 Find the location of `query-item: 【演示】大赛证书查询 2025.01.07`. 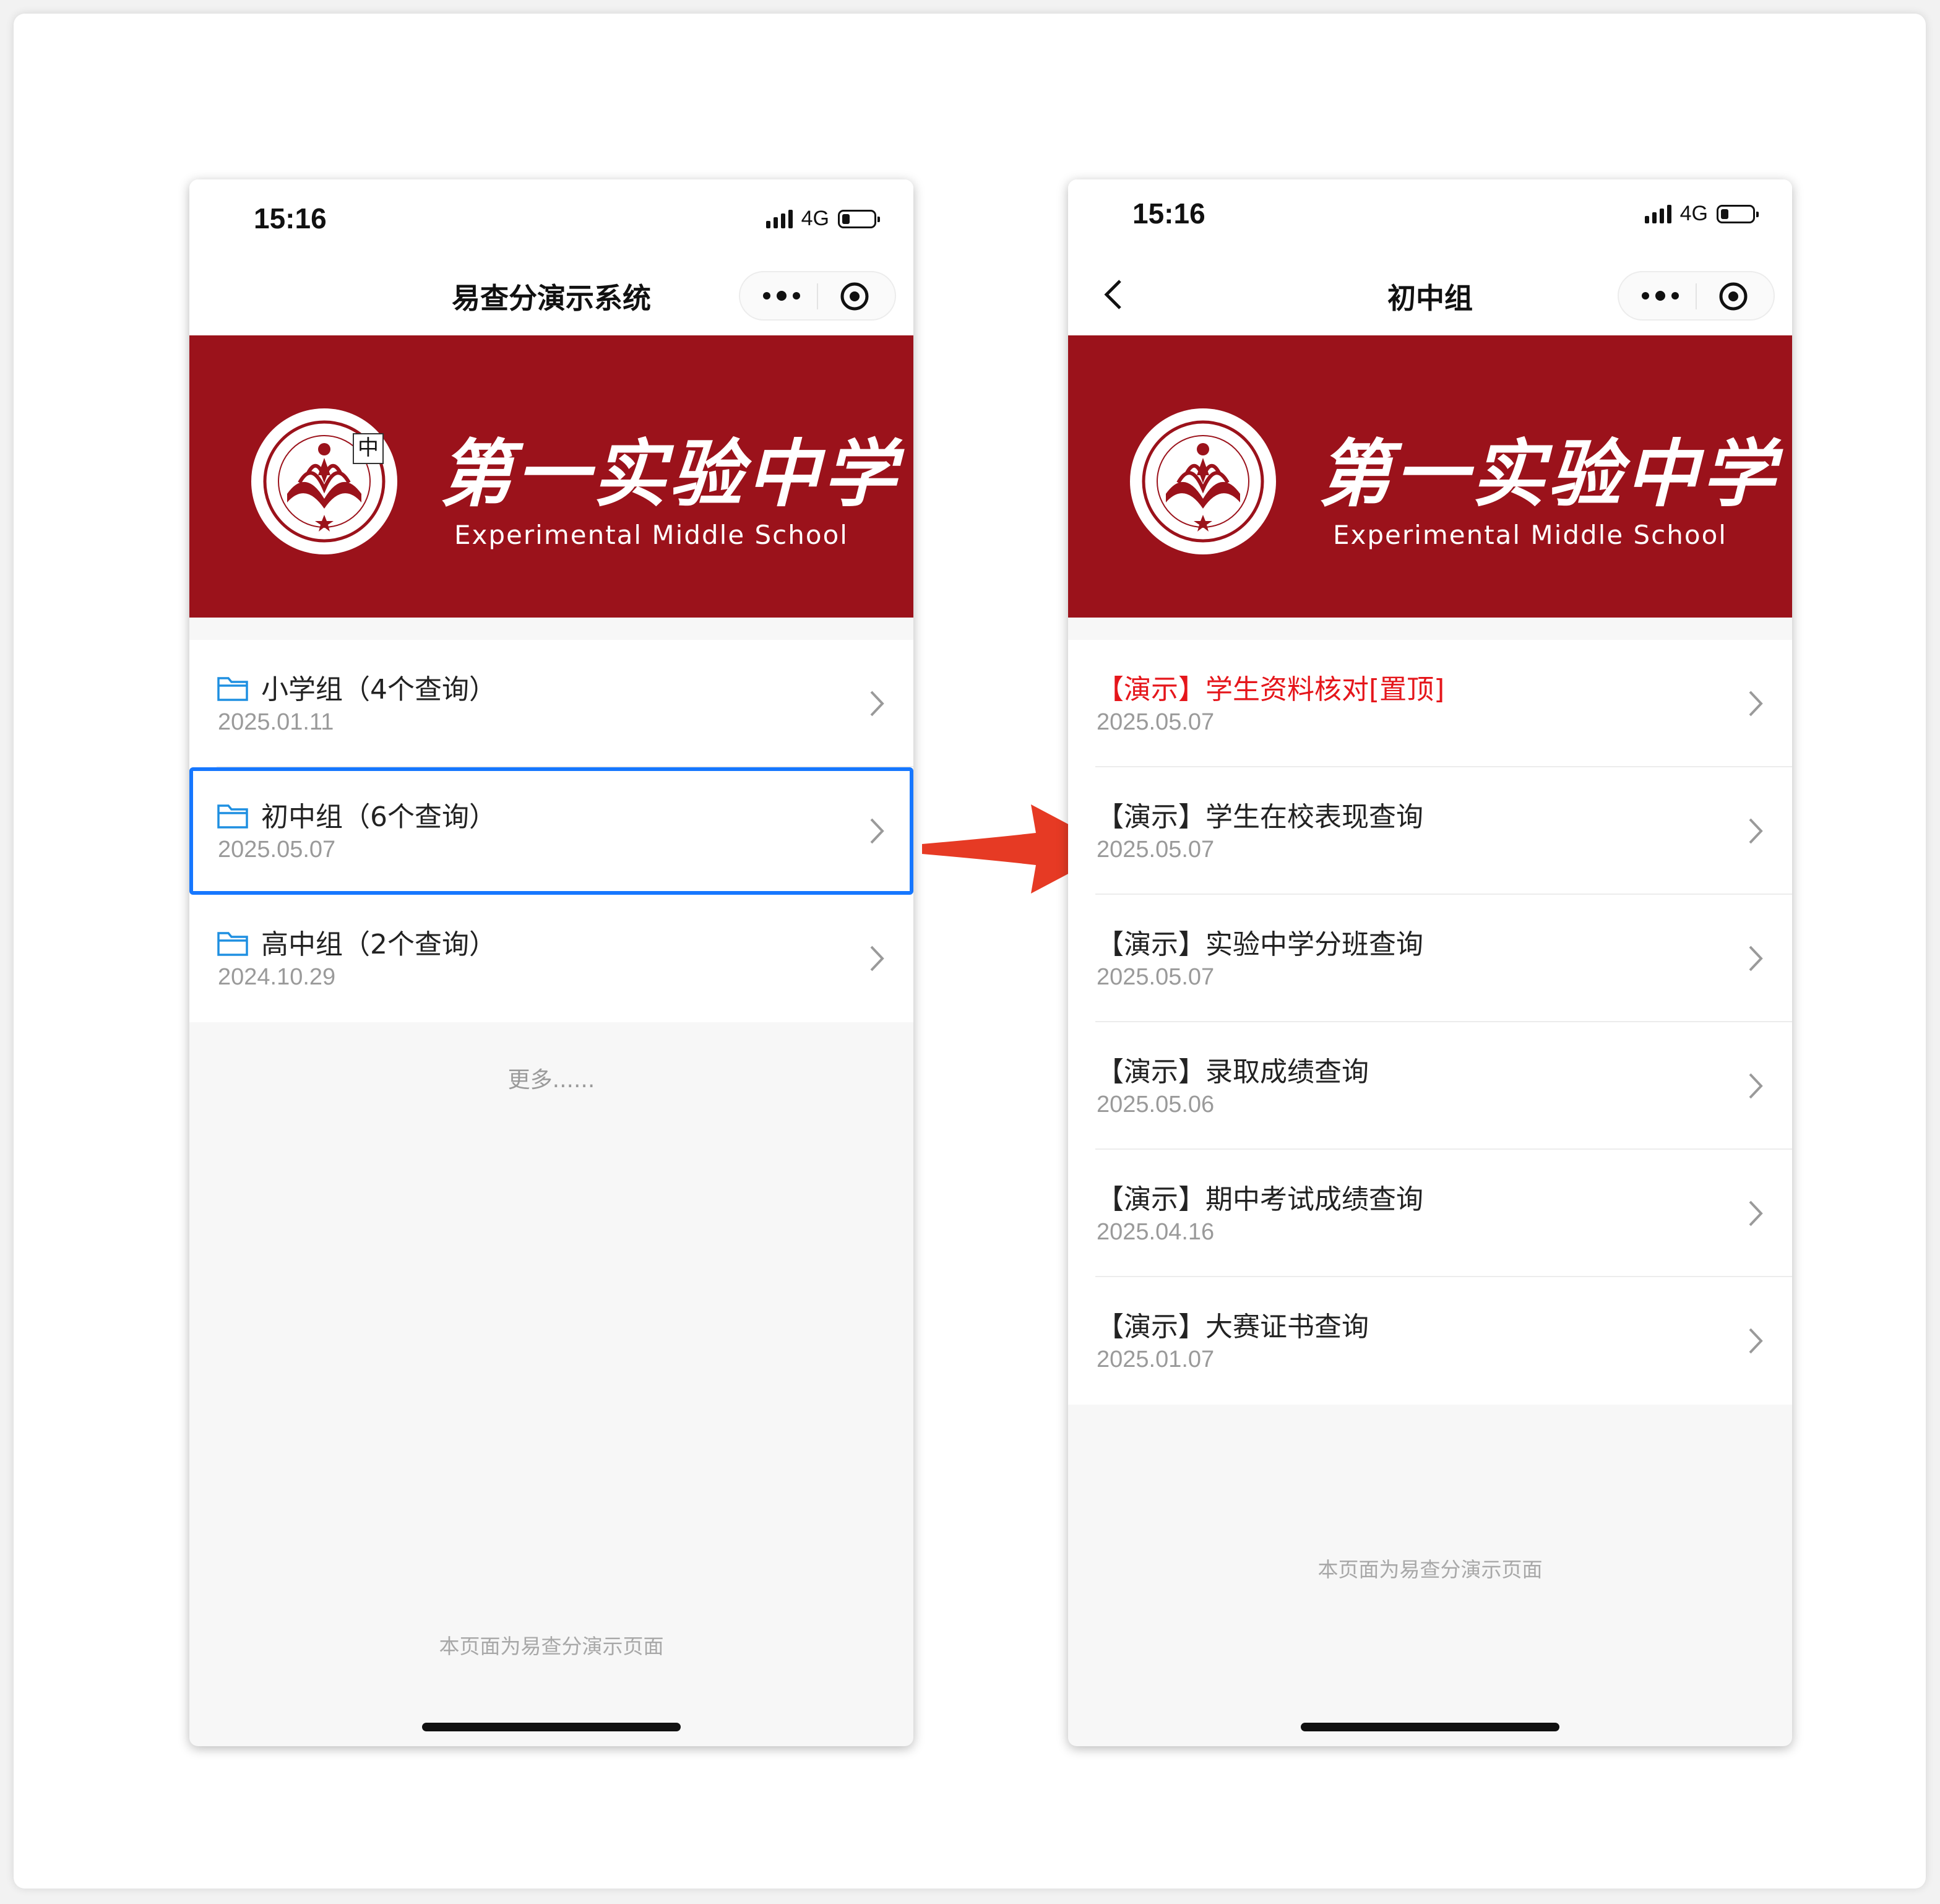

query-item: 【演示】大赛证书查询 2025.01.07 is located at coordinates (1430, 1341).